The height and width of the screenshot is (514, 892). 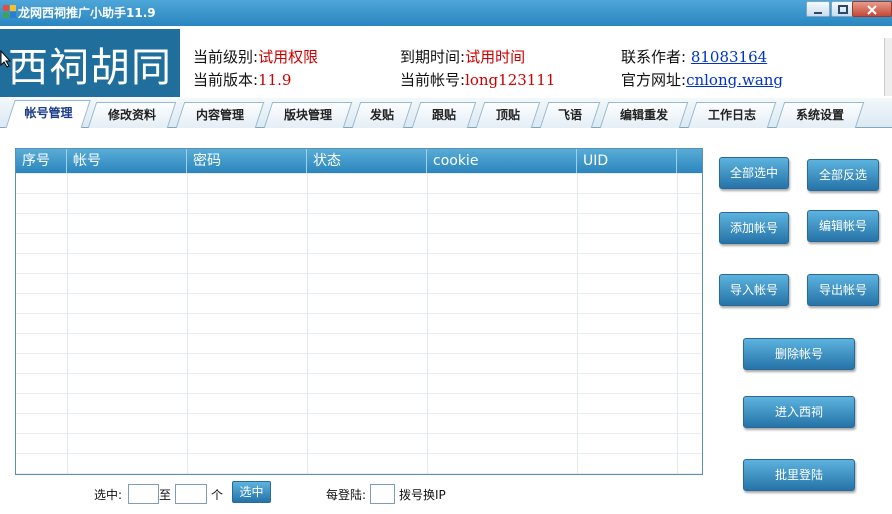 I want to click on close-button, so click(x=872, y=9).